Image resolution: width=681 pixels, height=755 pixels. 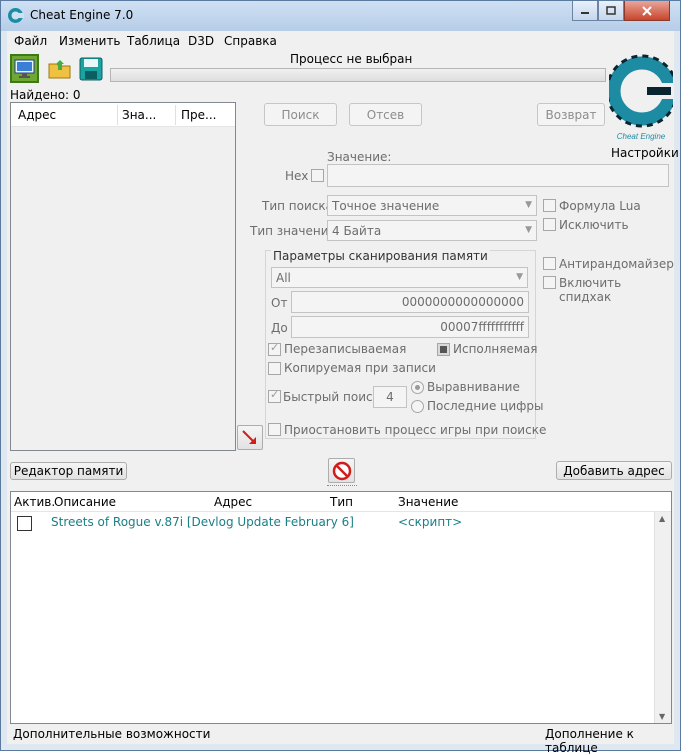 I want to click on fast-scan-value-input: 4, so click(x=390, y=397).